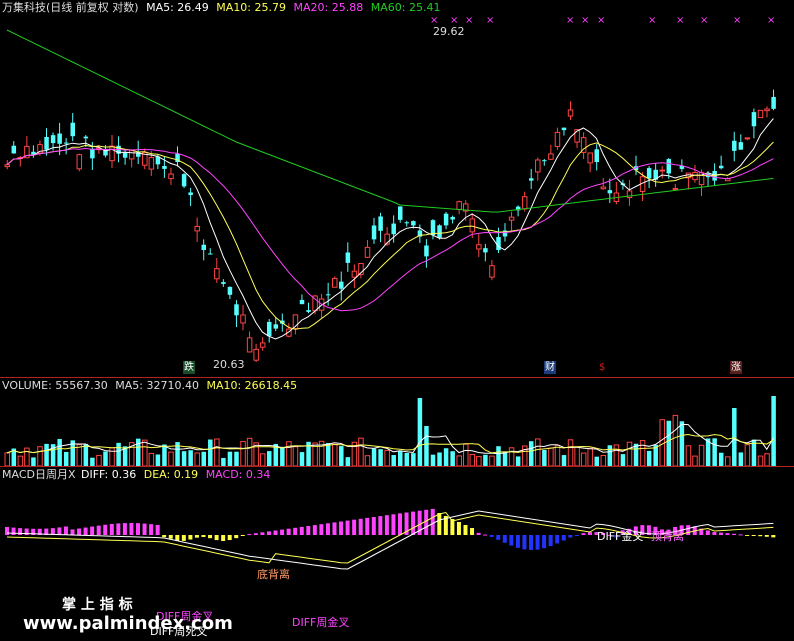 The width and height of the screenshot is (794, 641). I want to click on signal-cross-mark-4: ×, so click(570, 20).